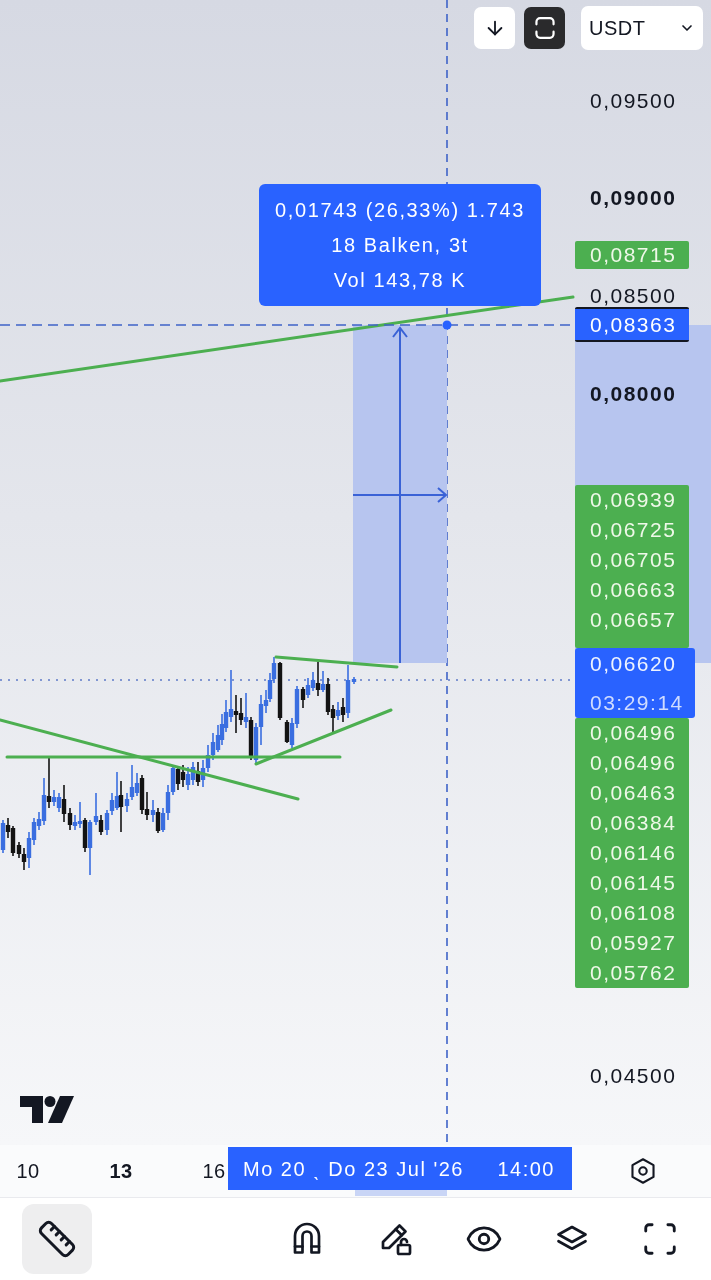 Image resolution: width=711 pixels, height=1280 pixels. I want to click on ruler-icon, so click(57, 1239).